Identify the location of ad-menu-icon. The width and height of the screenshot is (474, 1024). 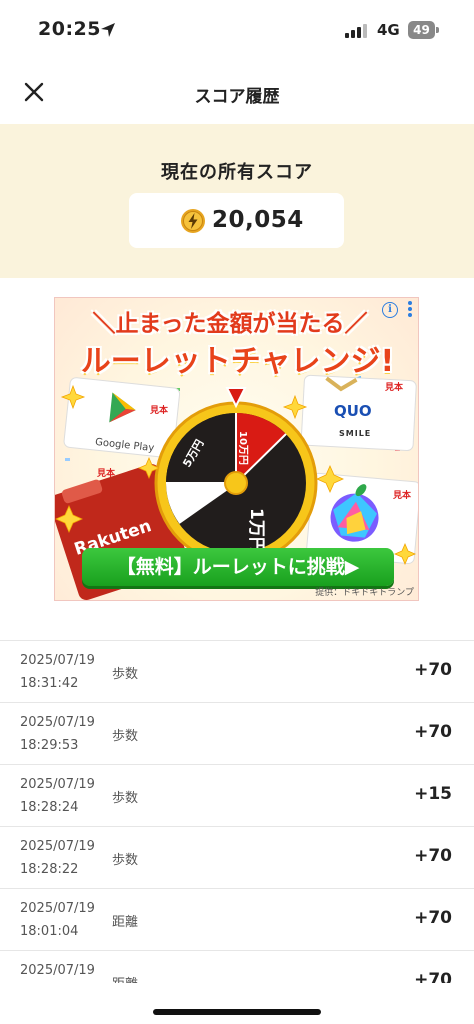
(410, 309).